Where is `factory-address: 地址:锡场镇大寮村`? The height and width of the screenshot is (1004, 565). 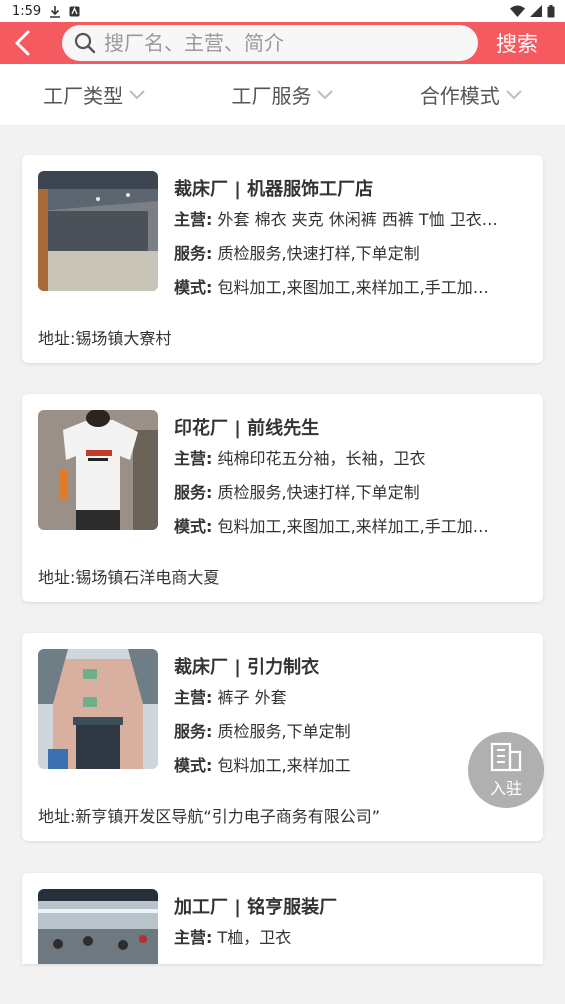
factory-address: 地址:锡场镇大寮村 is located at coordinates (105, 338).